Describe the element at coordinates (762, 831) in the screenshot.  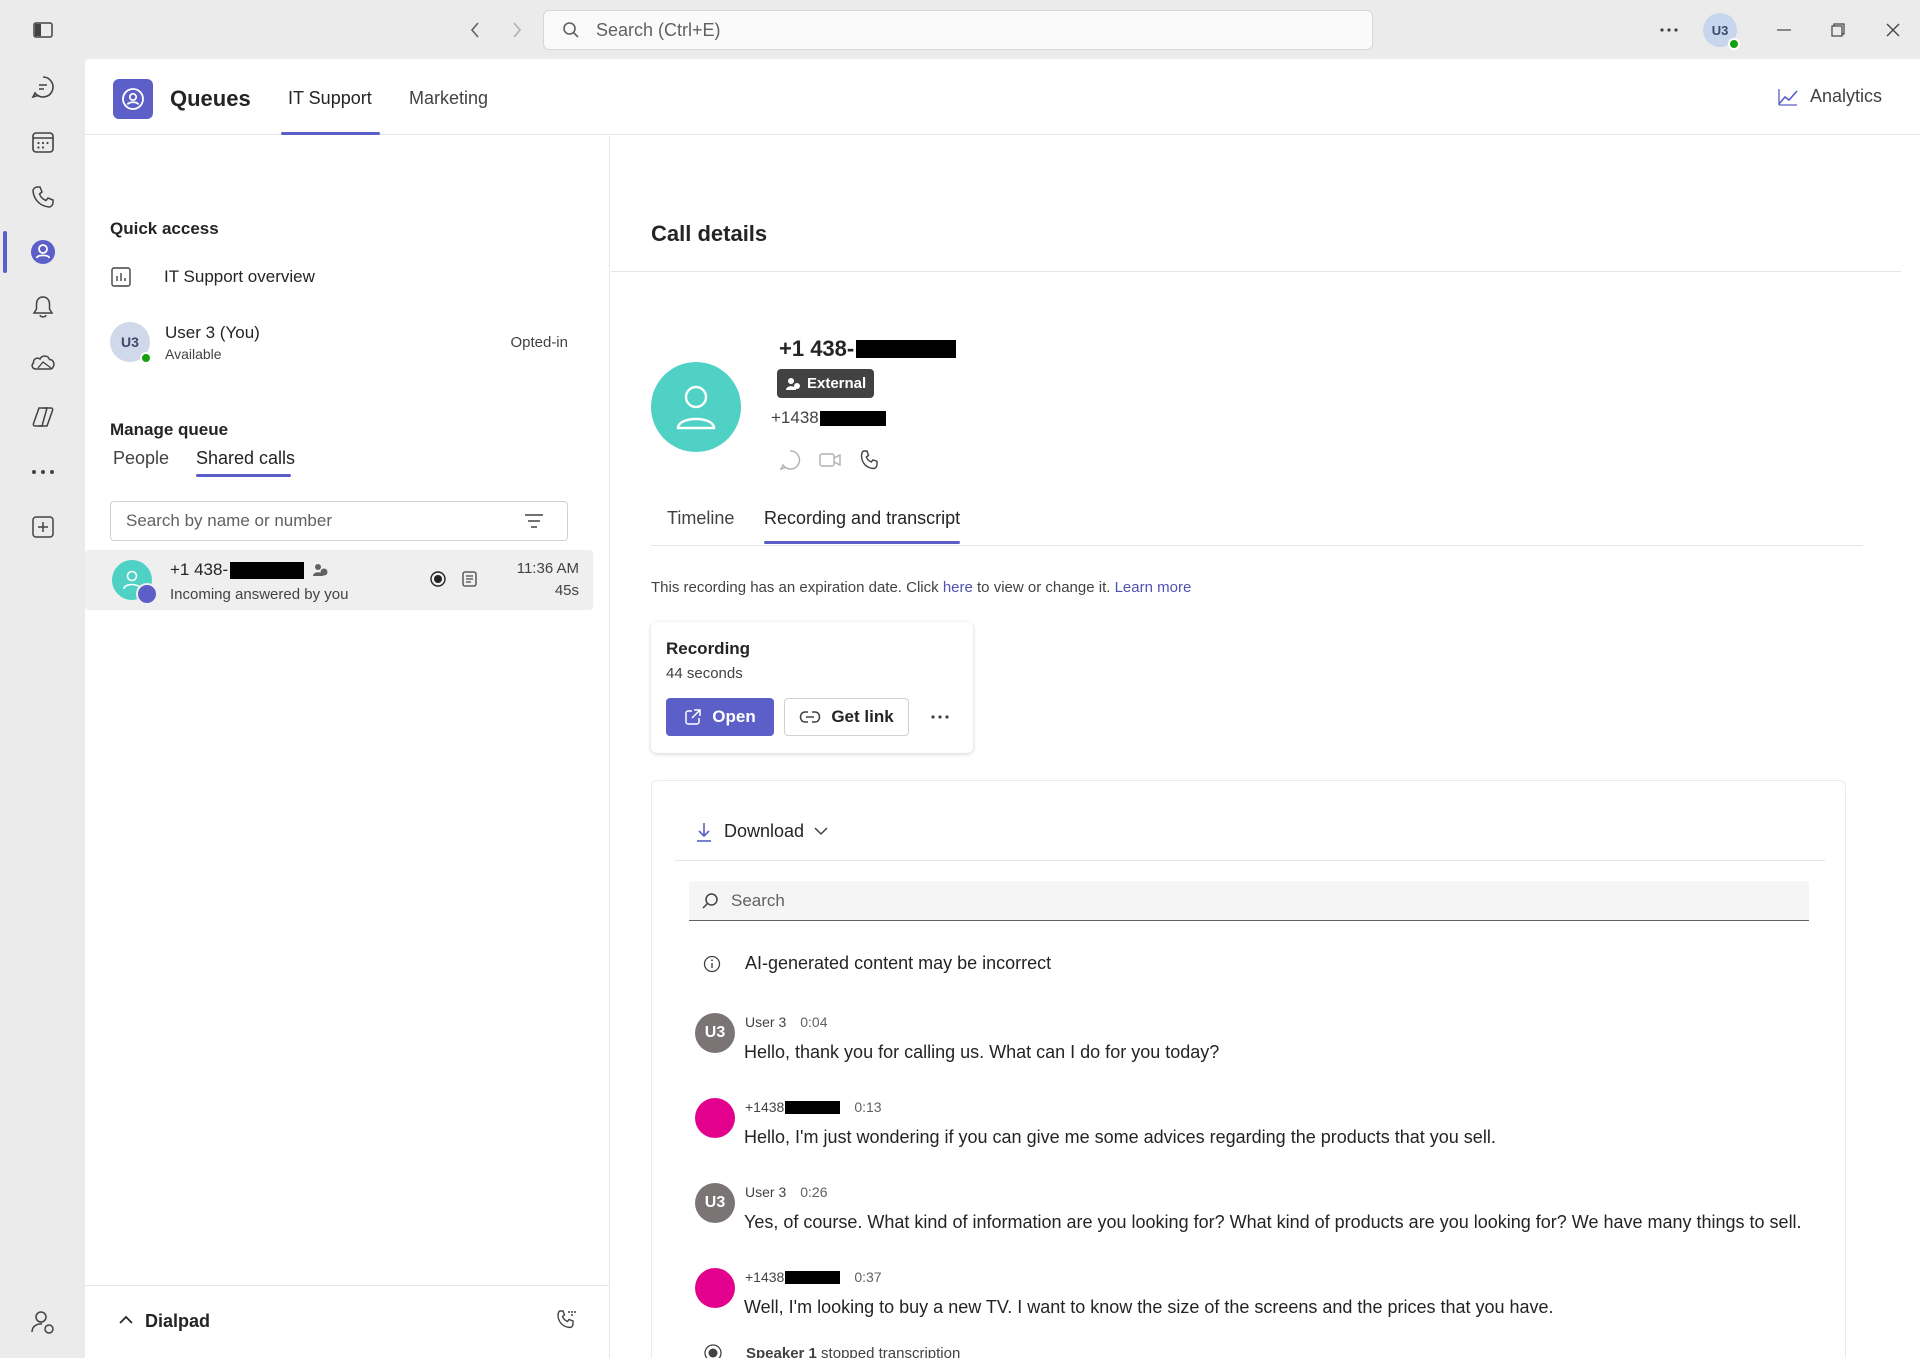
I see `download-button: Download` at that location.